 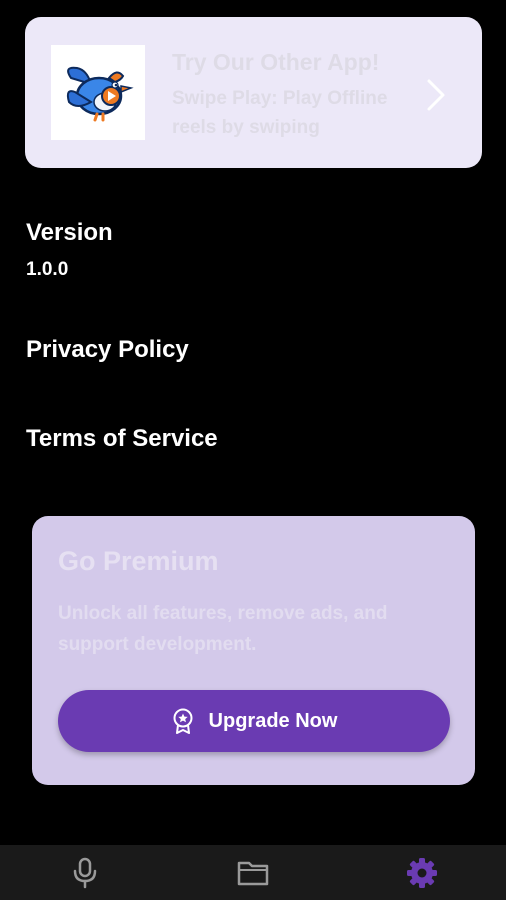 I want to click on bird-logo-icon, so click(x=100, y=93).